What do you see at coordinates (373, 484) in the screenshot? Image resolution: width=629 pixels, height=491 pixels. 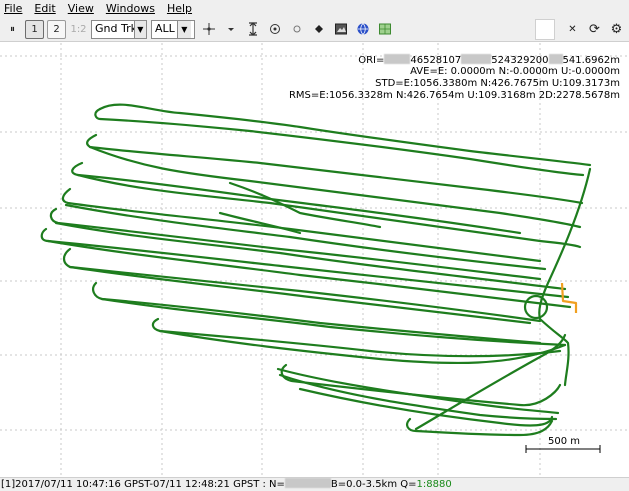 I see `status-baseline: B=0.0-3.5km Q=` at bounding box center [373, 484].